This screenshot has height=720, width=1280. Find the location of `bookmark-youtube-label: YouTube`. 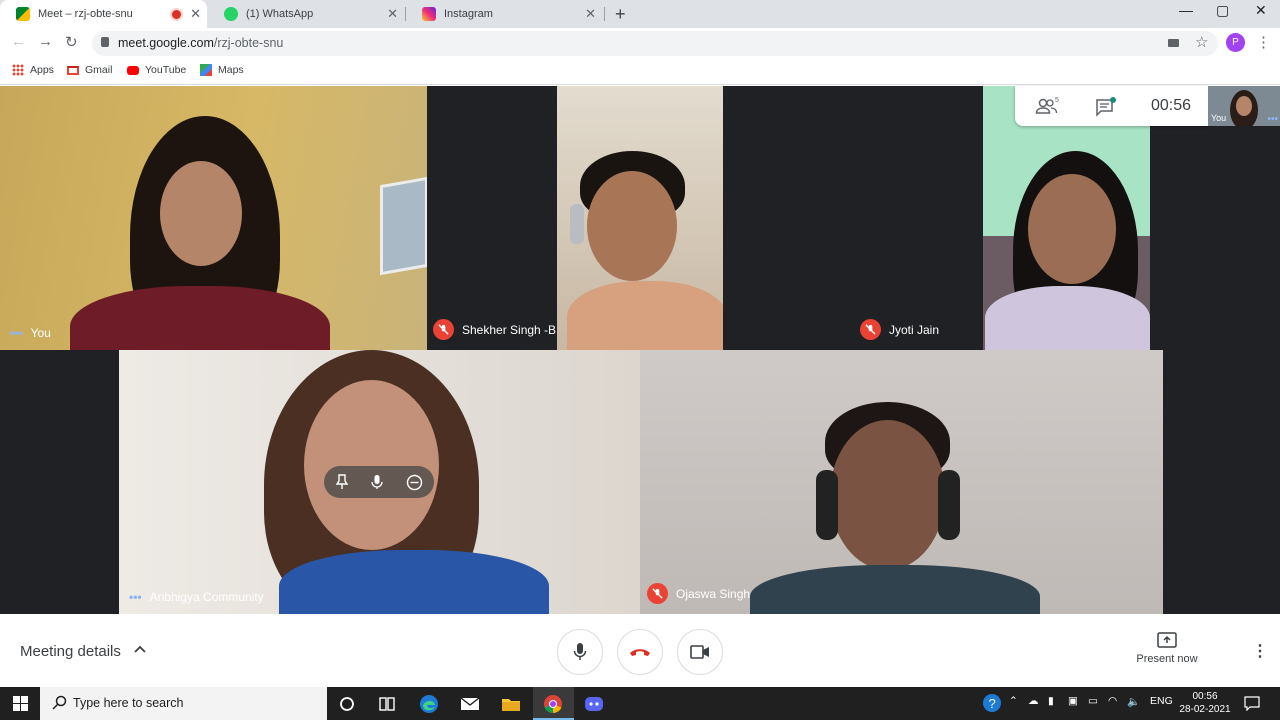

bookmark-youtube-label: YouTube is located at coordinates (166, 70).